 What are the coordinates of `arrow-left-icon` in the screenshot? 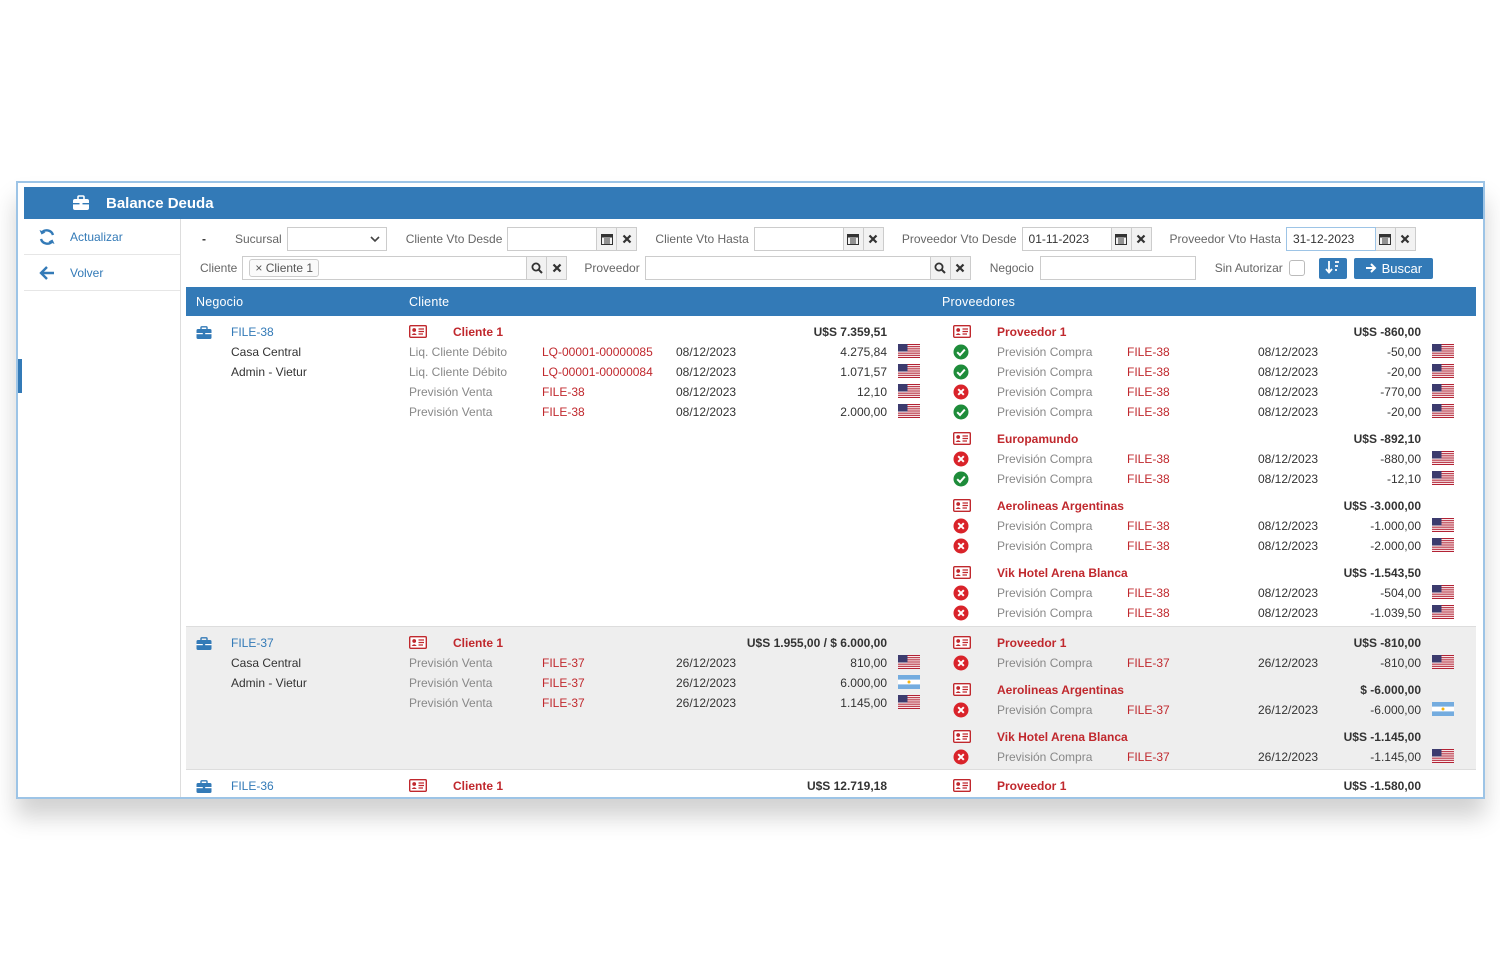 It's located at (47, 273).